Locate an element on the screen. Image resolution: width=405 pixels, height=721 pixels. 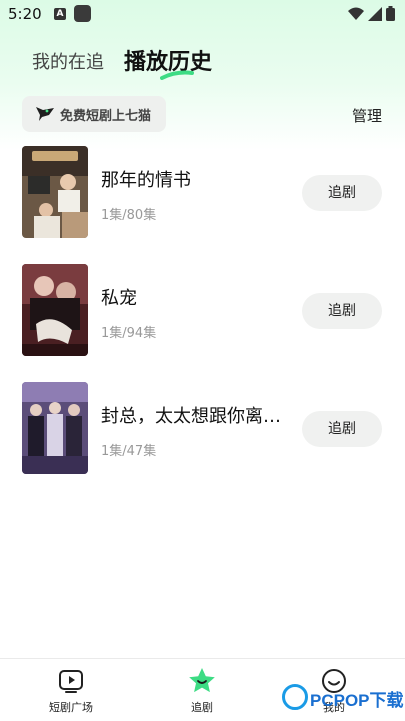
list-item: 私宠 1集/94集 追剧 is located at coordinates (202, 311).